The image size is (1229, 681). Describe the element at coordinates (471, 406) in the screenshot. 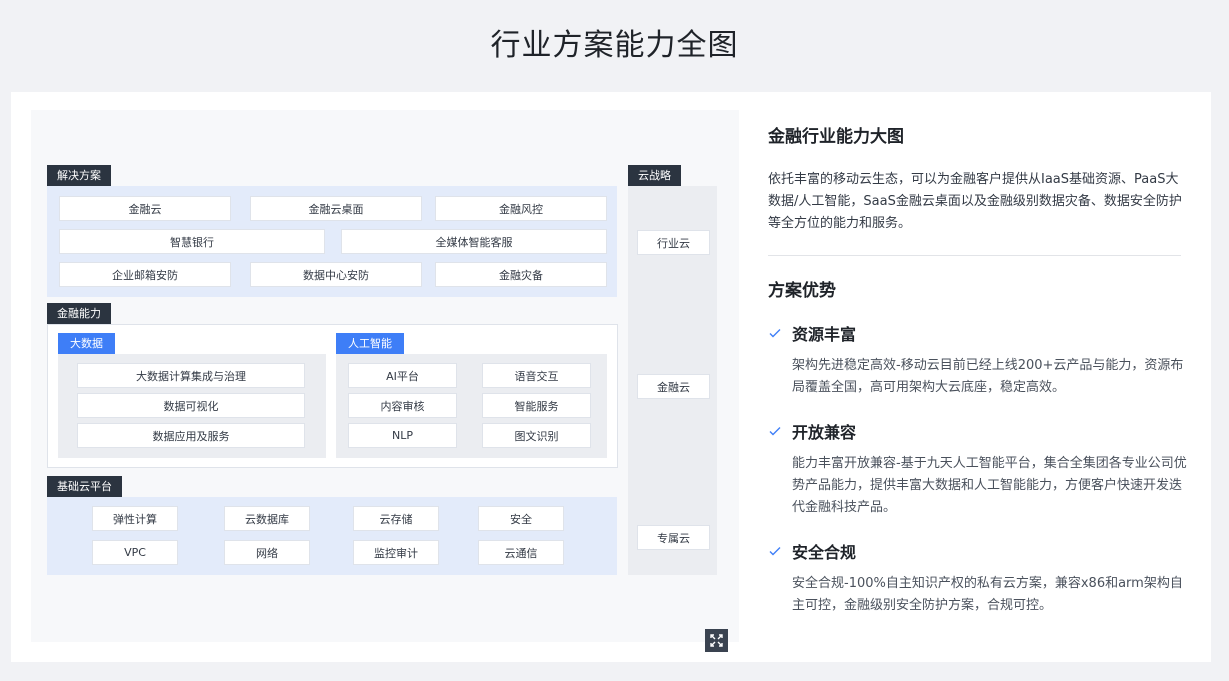

I see `ai-region: AI平台 语音交互 内容审核 智能服务 NLP 图文识别` at that location.